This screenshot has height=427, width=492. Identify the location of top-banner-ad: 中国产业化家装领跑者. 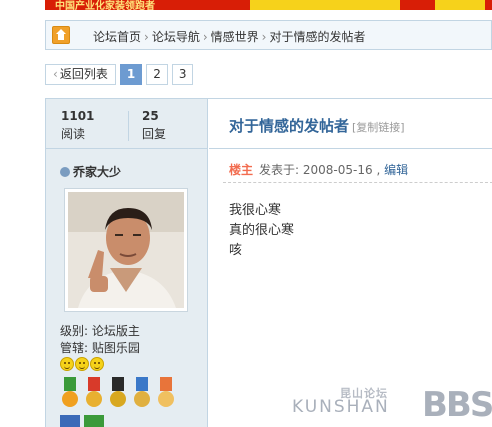
(268, 5).